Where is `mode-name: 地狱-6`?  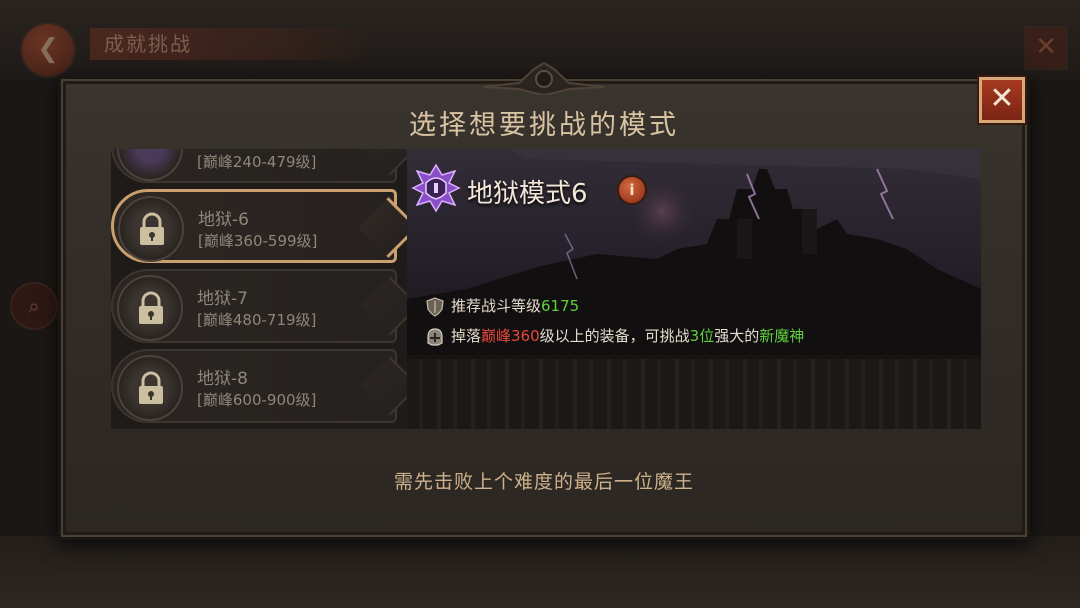 mode-name: 地狱-6 is located at coordinates (223, 220).